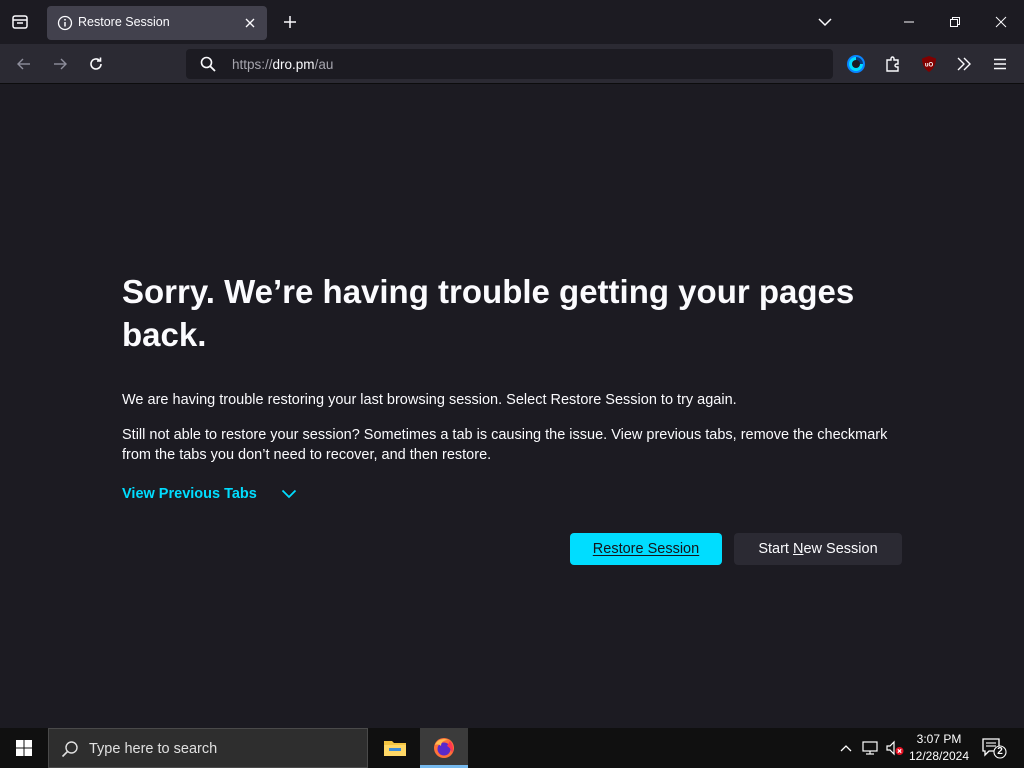 This screenshot has width=1024, height=768. I want to click on restore-window-icon, so click(955, 22).